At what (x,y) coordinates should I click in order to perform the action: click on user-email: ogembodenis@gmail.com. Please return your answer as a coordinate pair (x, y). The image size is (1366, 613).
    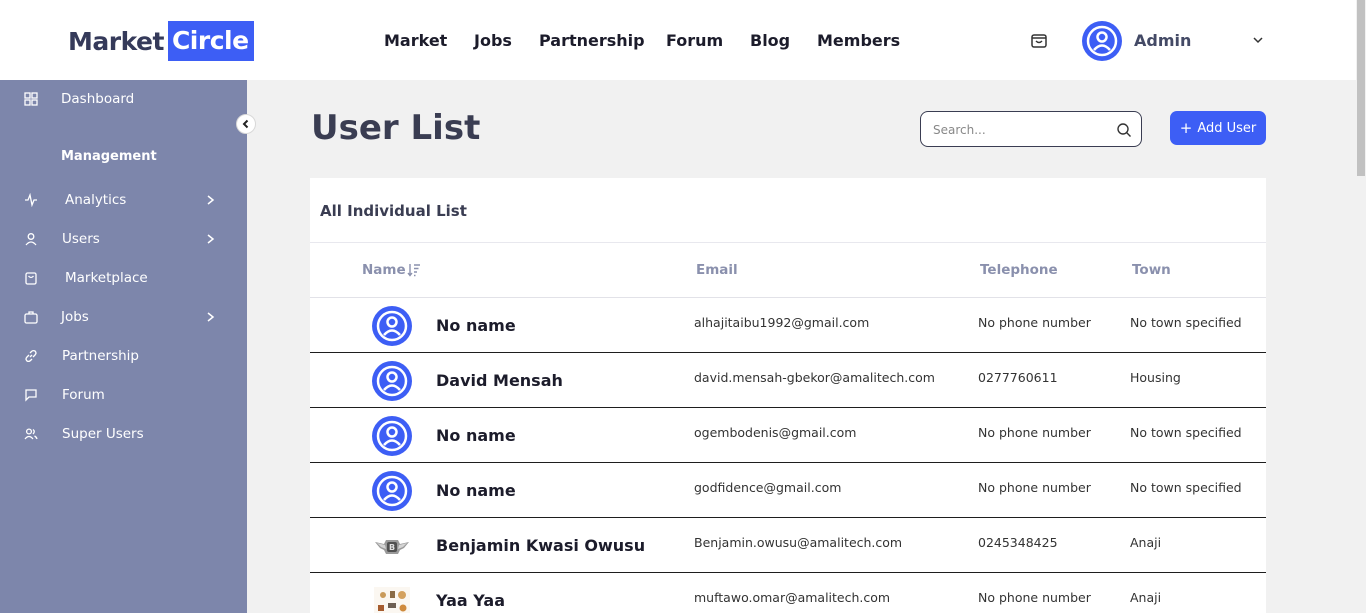
    Looking at the image, I should click on (775, 432).